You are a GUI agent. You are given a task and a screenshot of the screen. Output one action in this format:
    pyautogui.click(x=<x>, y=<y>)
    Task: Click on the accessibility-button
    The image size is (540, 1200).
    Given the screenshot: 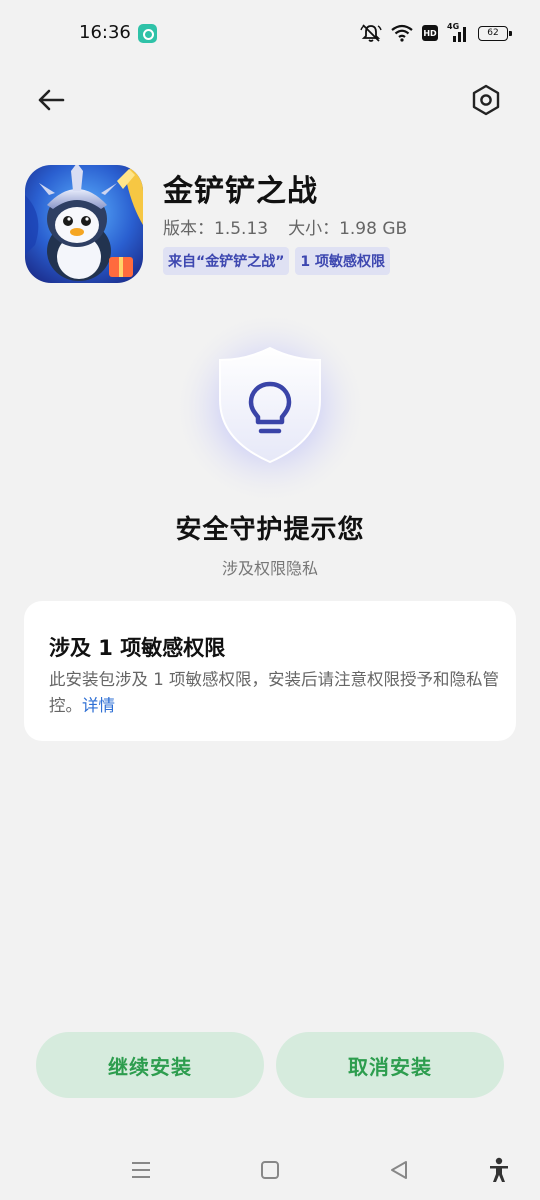 What is the action you would take?
    pyautogui.click(x=499, y=1170)
    